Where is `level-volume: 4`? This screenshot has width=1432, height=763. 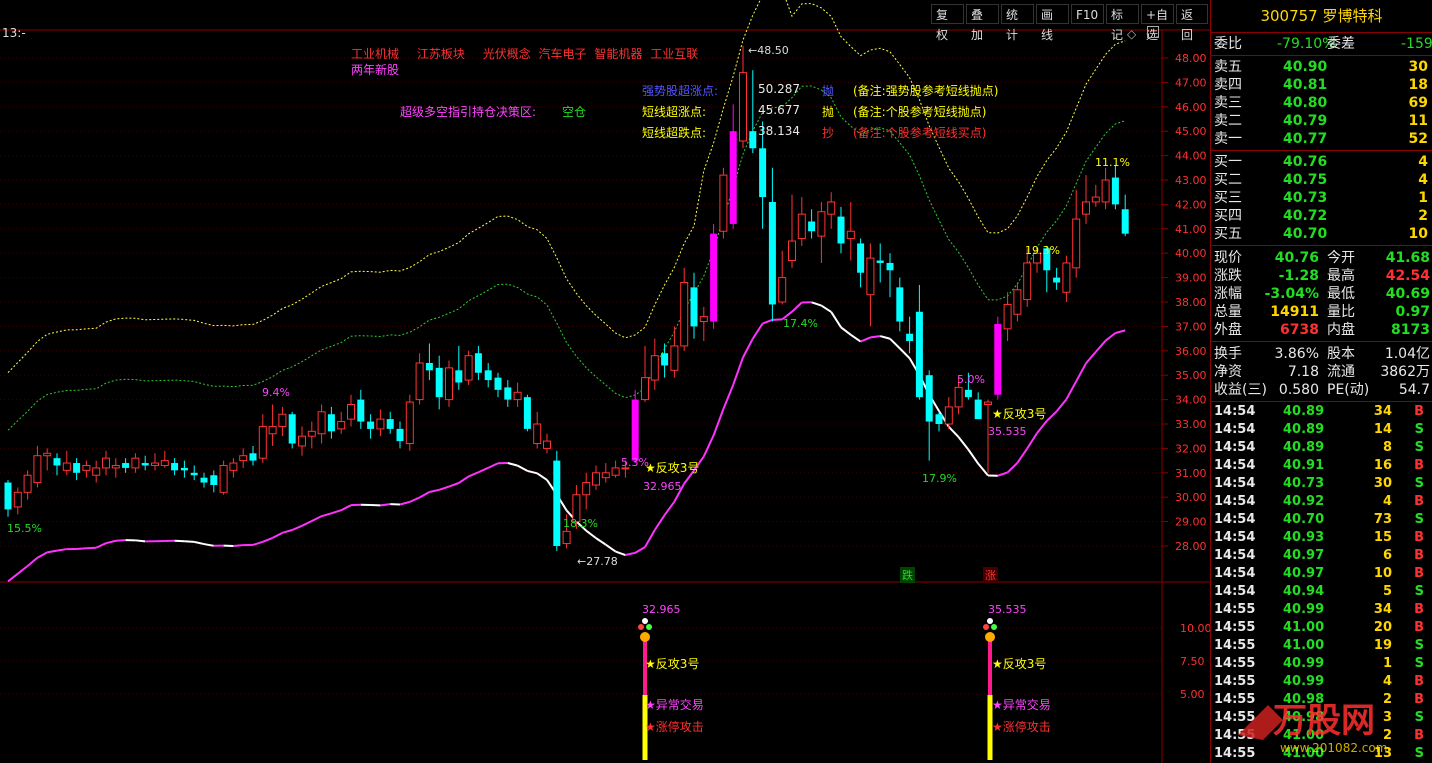
level-volume: 4 is located at coordinates (1423, 162).